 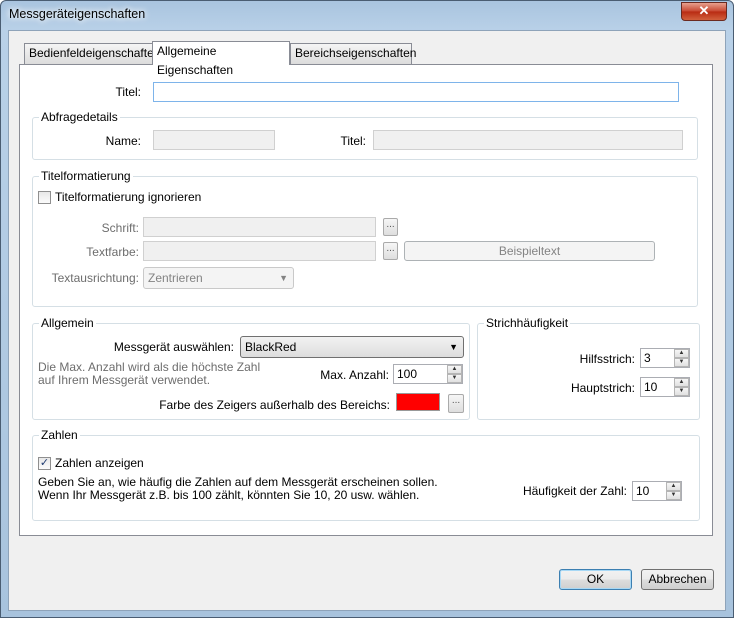 What do you see at coordinates (407, 374) in the screenshot?
I see `max-count-value: 100` at bounding box center [407, 374].